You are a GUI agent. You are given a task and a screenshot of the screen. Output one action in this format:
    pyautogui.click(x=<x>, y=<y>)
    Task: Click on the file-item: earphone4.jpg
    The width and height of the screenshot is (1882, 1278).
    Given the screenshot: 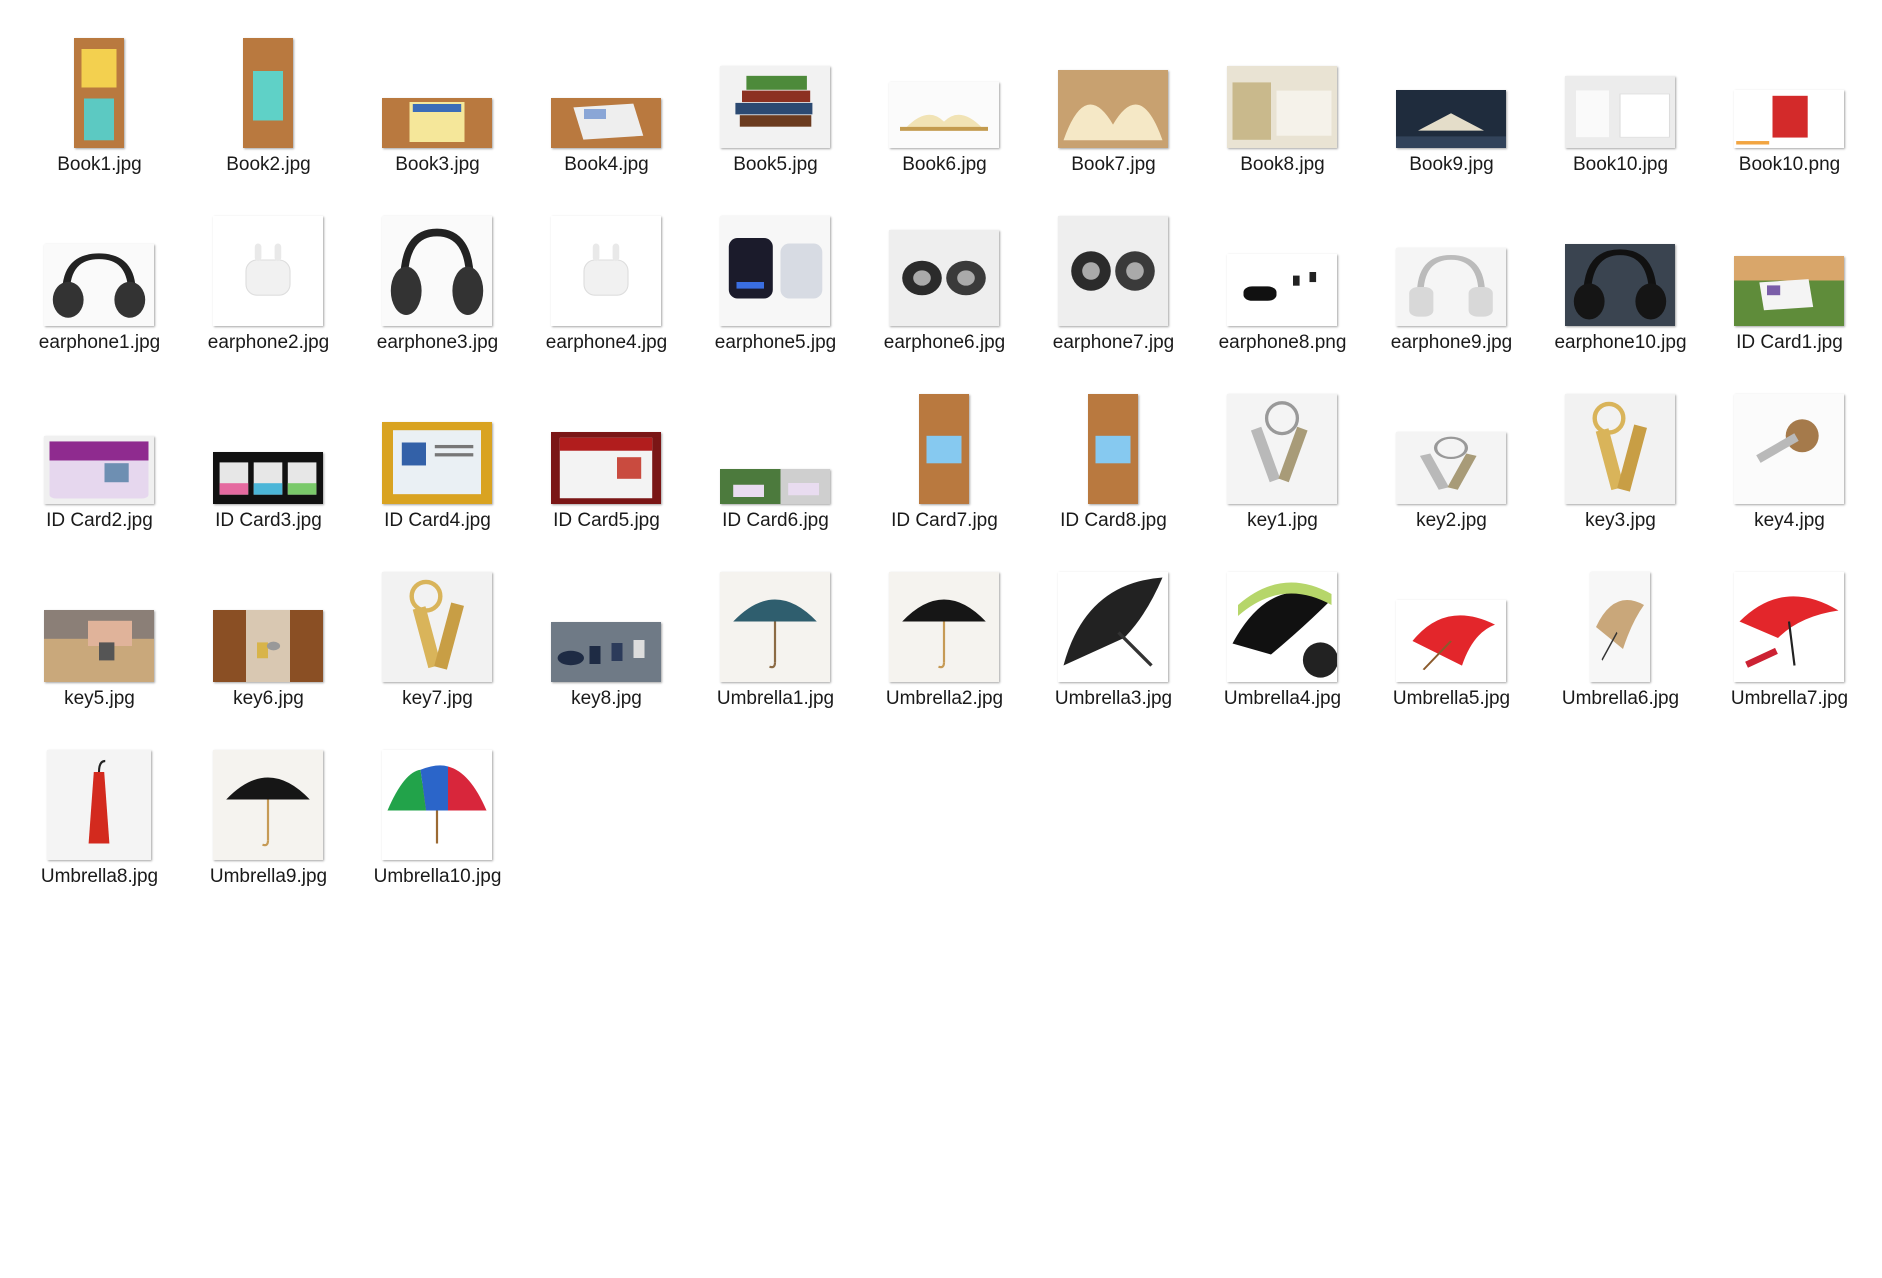 What is the action you would take?
    pyautogui.click(x=623, y=281)
    